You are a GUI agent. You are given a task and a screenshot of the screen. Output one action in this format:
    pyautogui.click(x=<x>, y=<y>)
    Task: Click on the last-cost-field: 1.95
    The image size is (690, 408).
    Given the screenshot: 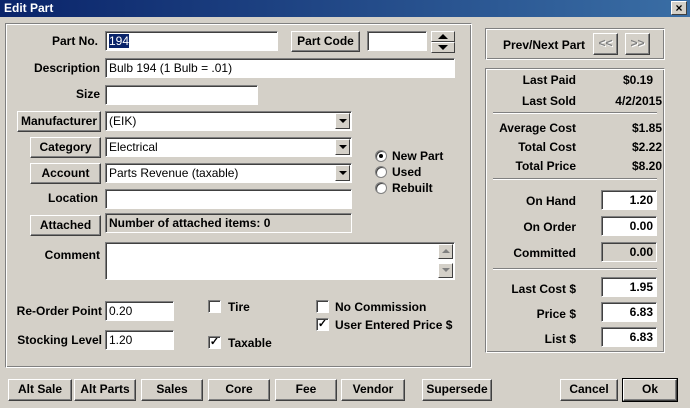 What is the action you would take?
    pyautogui.click(x=629, y=287)
    